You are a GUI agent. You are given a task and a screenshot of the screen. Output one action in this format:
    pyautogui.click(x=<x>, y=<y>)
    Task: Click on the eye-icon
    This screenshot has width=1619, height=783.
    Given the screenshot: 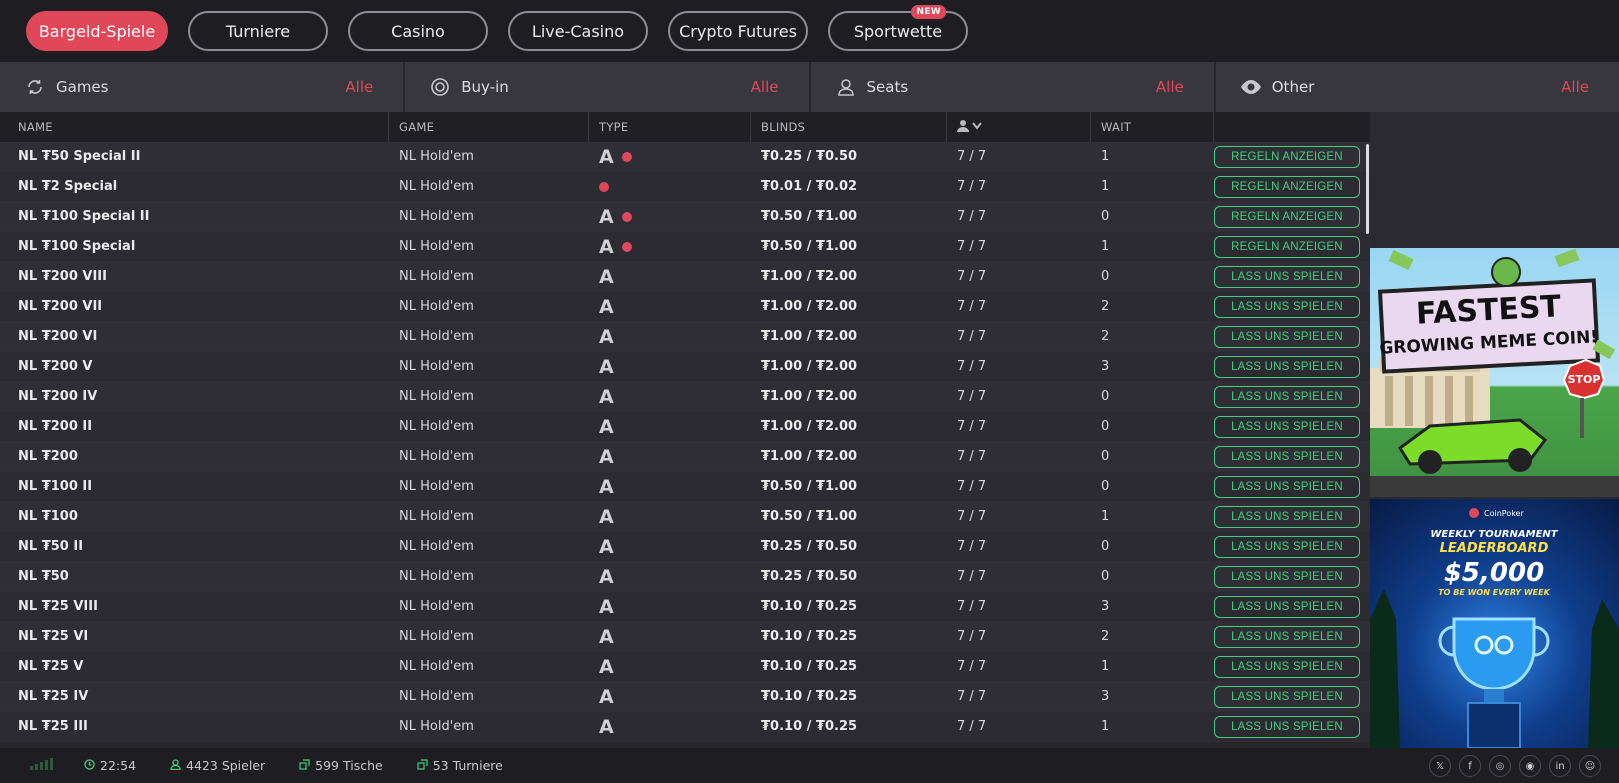 What is the action you would take?
    pyautogui.click(x=1251, y=87)
    